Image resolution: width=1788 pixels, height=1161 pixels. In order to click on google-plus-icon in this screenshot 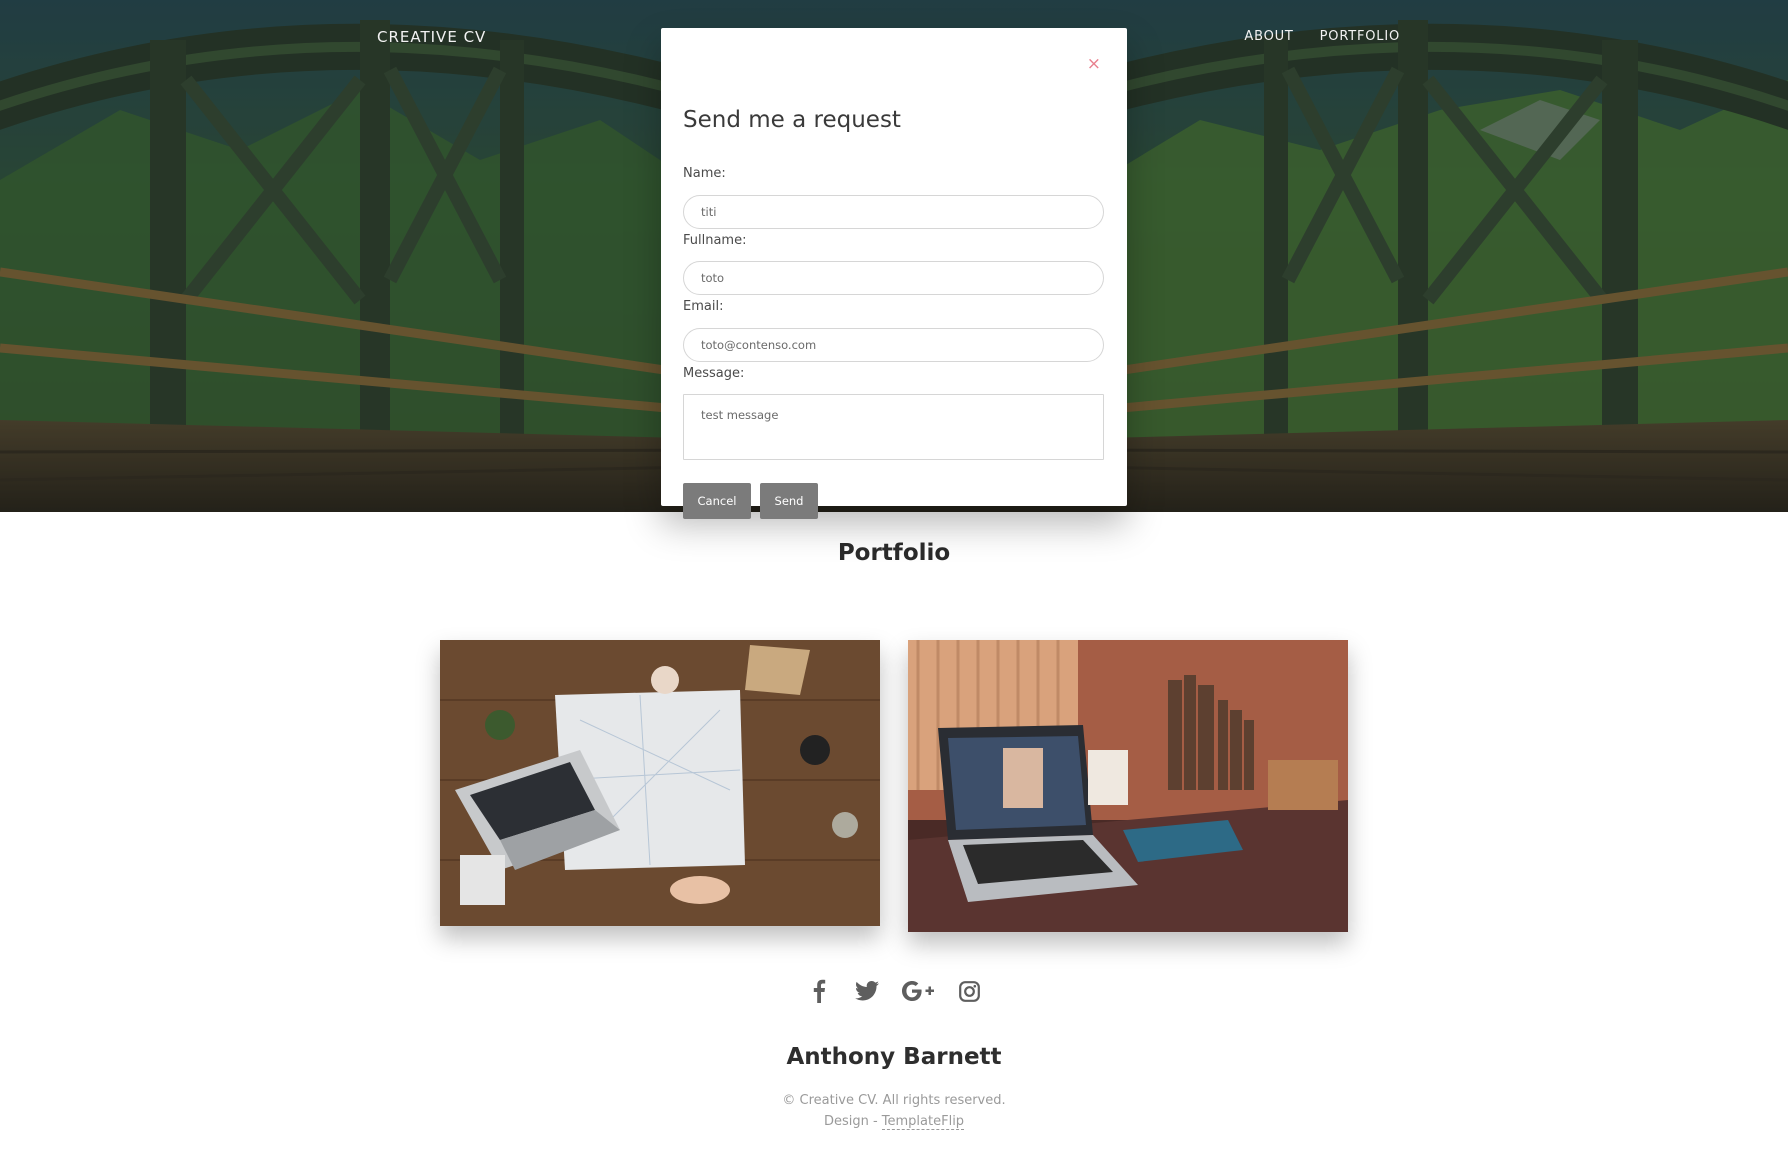, I will do `click(918, 991)`.